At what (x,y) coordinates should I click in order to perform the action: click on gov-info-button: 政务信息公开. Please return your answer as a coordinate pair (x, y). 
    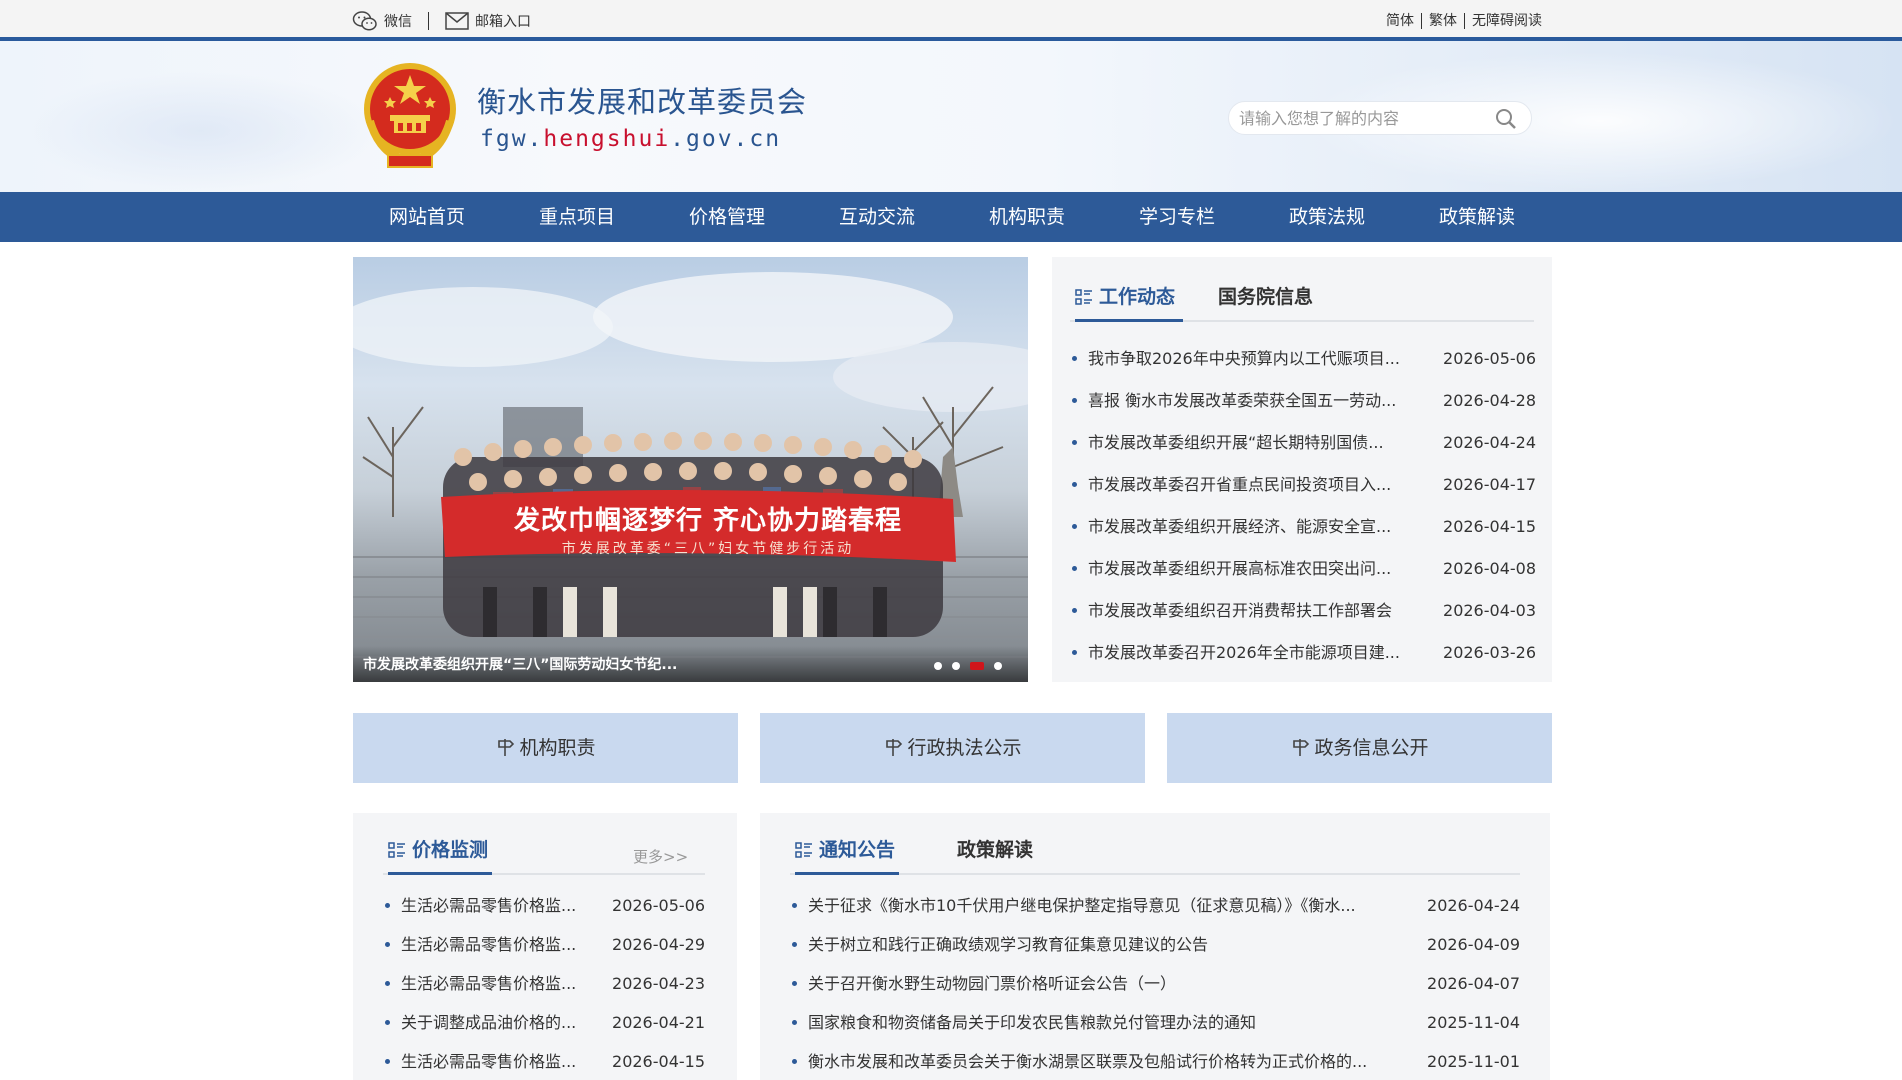
    Looking at the image, I should click on (1359, 748).